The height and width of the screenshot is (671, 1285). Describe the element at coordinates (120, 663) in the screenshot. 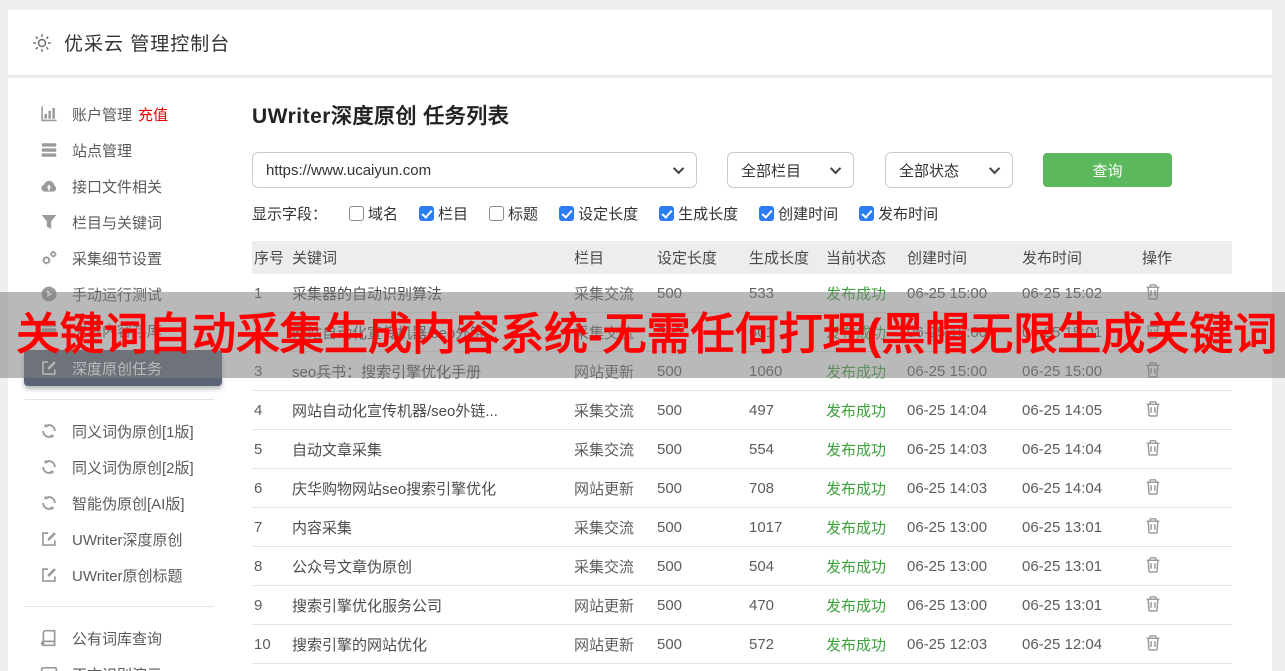

I see `sidebar-item: 正文识别演示` at that location.